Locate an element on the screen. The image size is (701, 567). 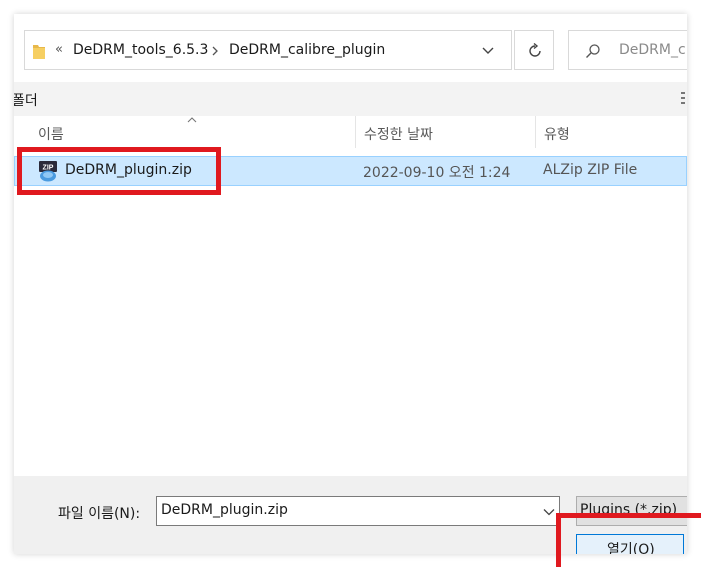
breadcrumb-item-dedrm-tools: DeDRM_tools_6.5.3 is located at coordinates (140, 50).